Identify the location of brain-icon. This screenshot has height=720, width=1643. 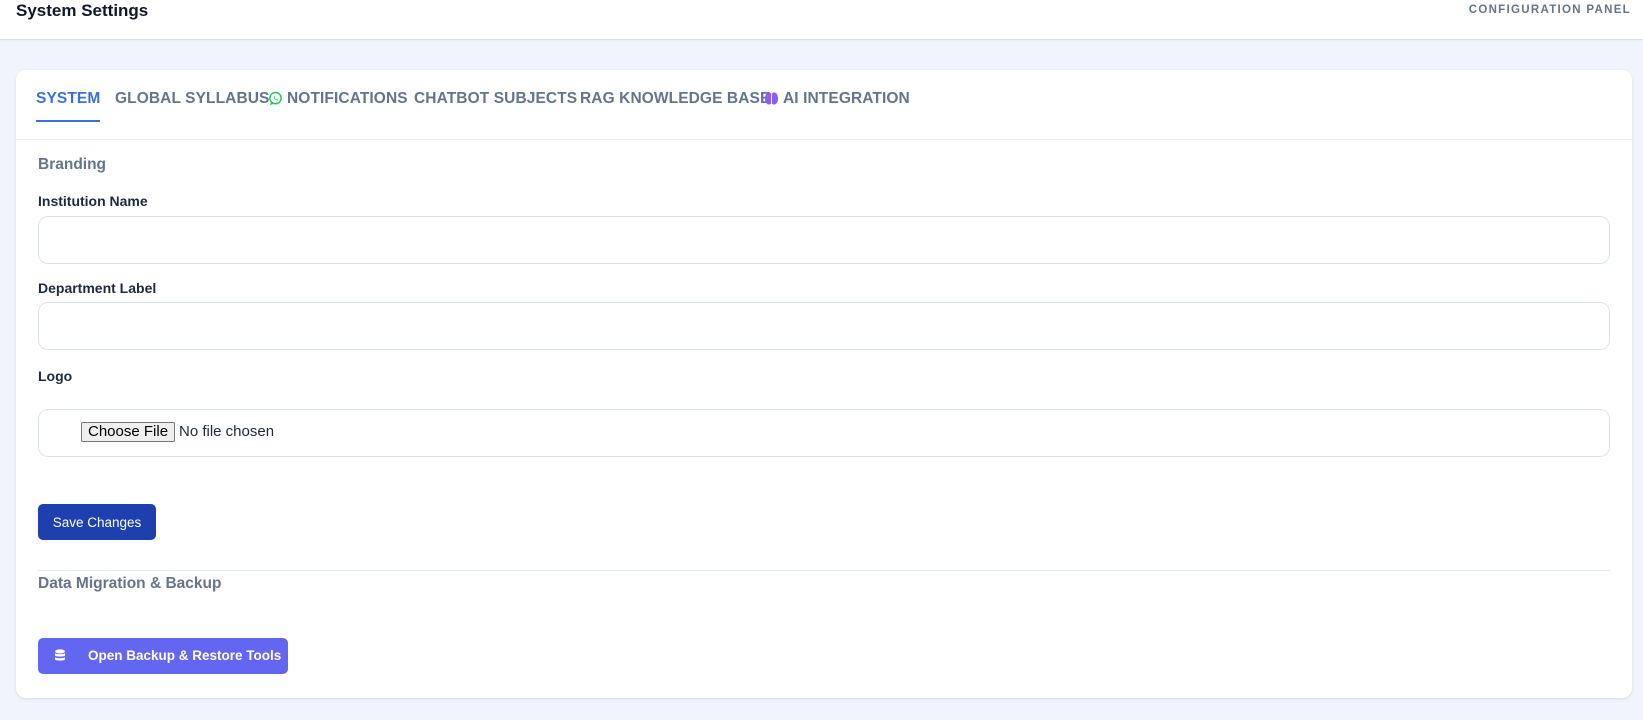
(771, 98).